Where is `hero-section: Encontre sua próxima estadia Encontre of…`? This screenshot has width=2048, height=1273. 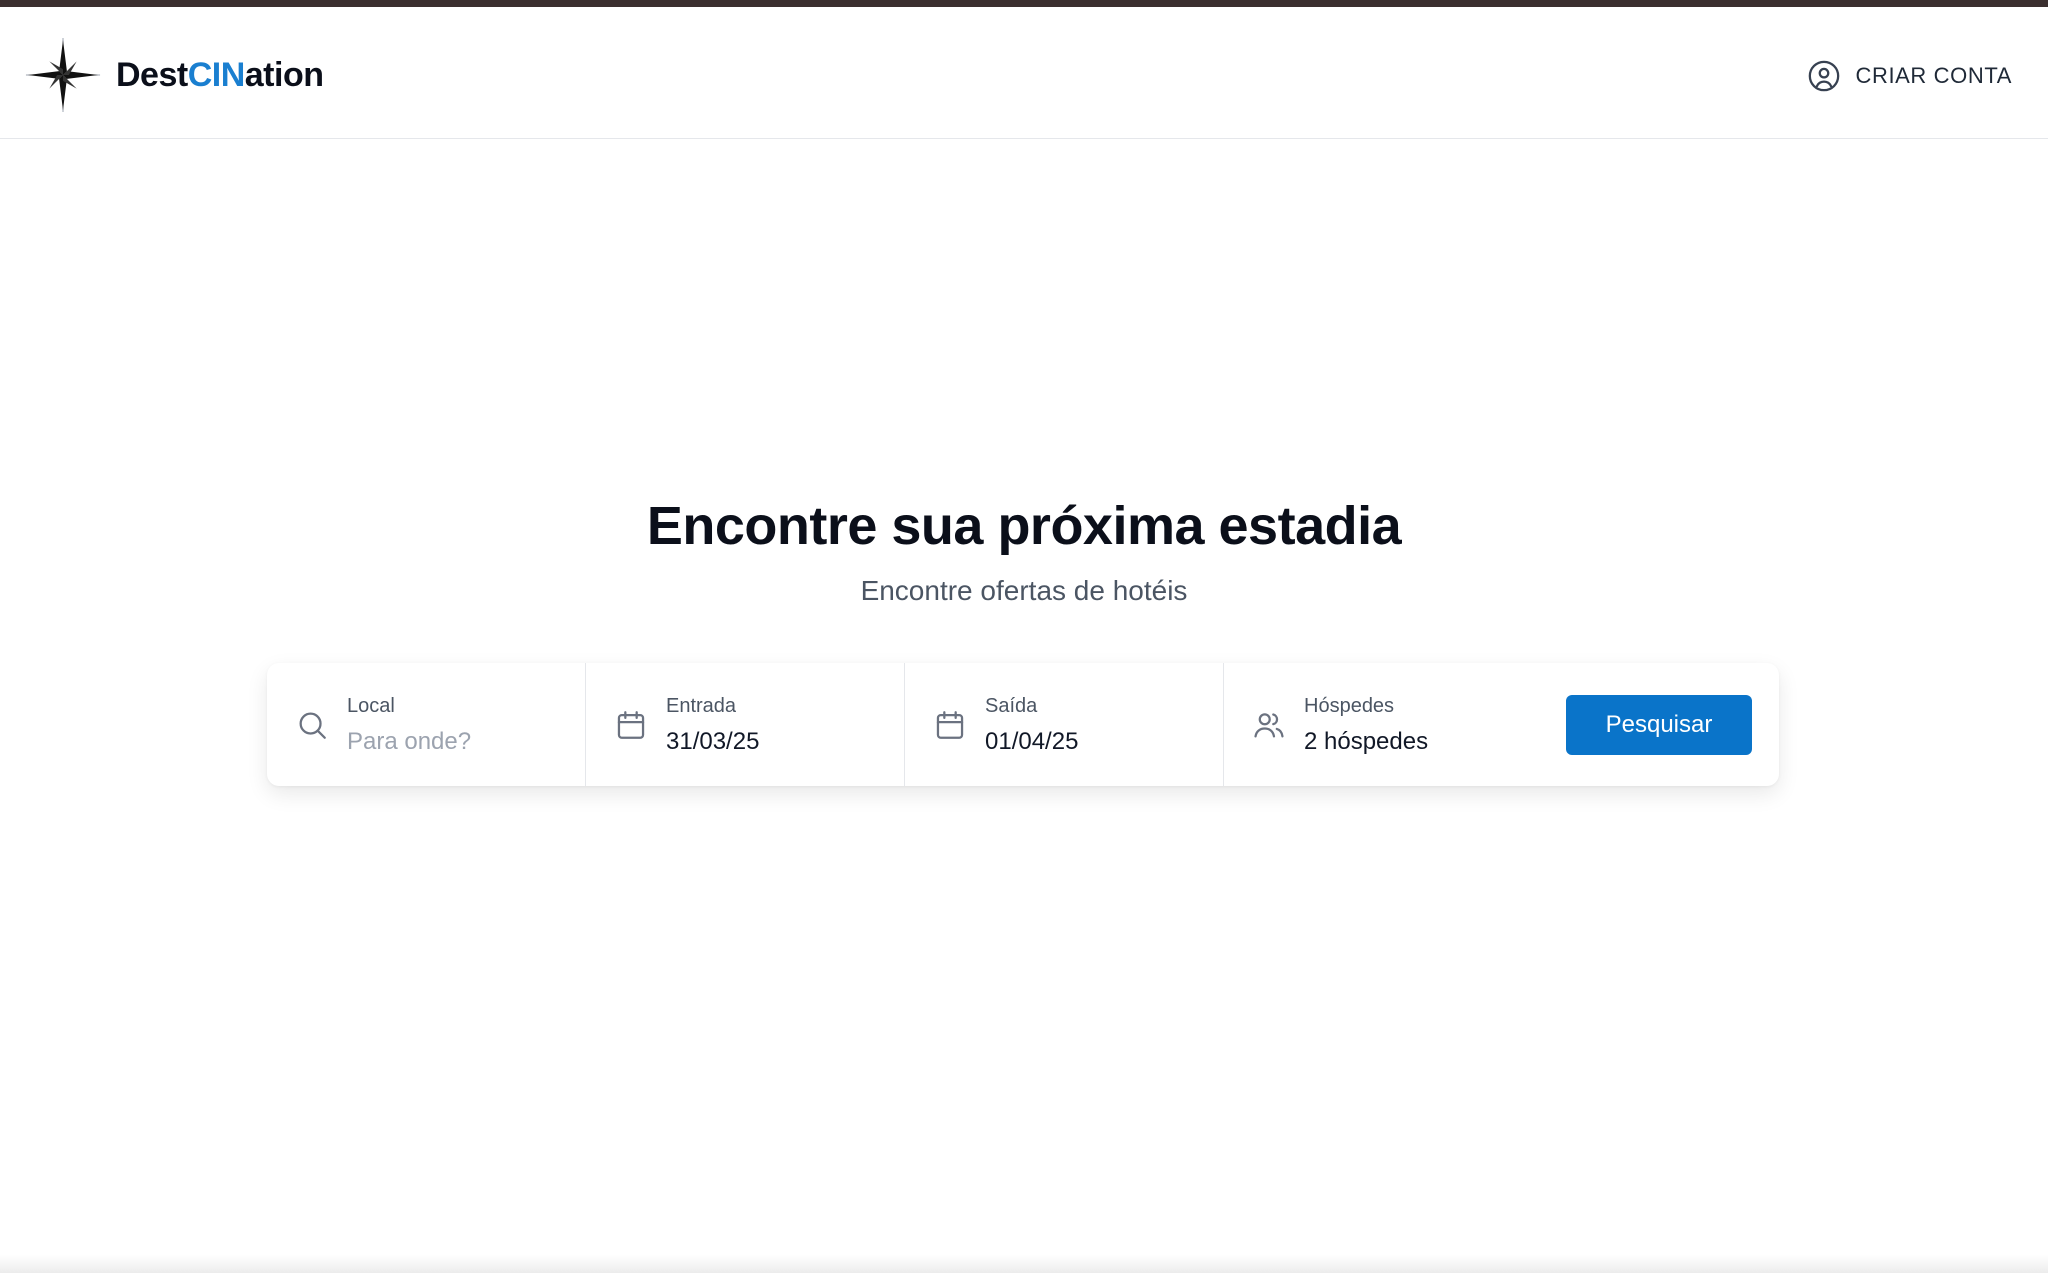
hero-section: Encontre sua próxima estadia Encontre of… is located at coordinates (1024, 550).